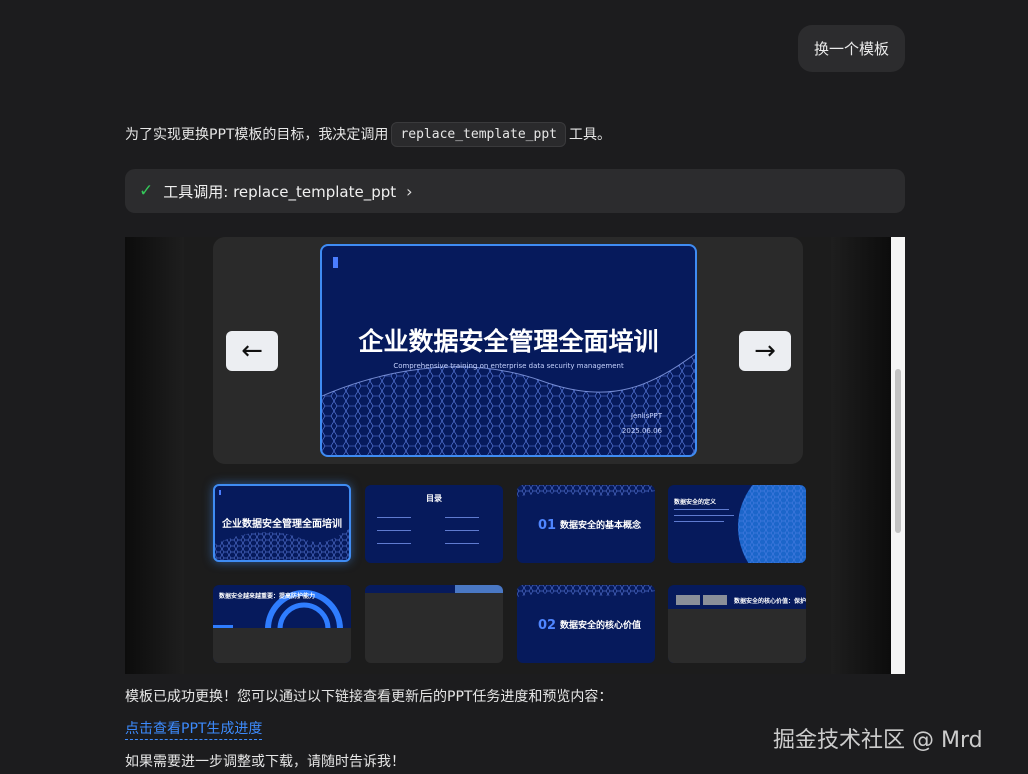 This screenshot has height=774, width=1028. I want to click on slide-thumbnail-7: 02 数据安全的核心价值, so click(586, 624).